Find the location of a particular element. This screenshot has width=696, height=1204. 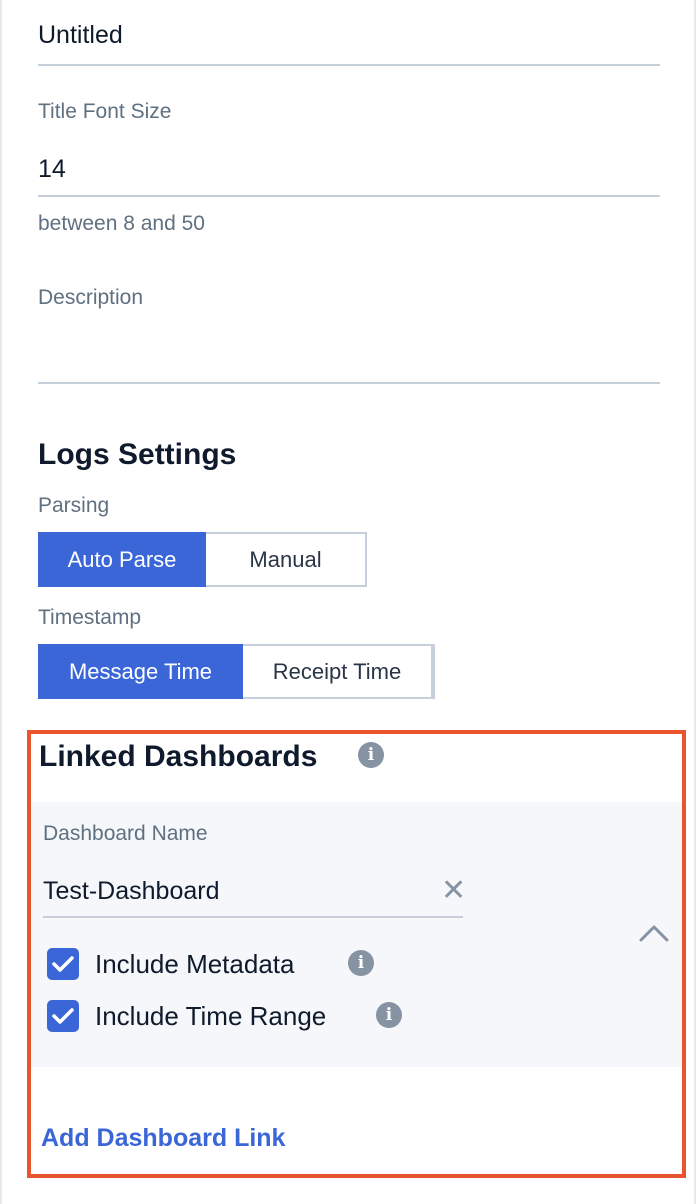

title-input: Untitled is located at coordinates (349, 43).